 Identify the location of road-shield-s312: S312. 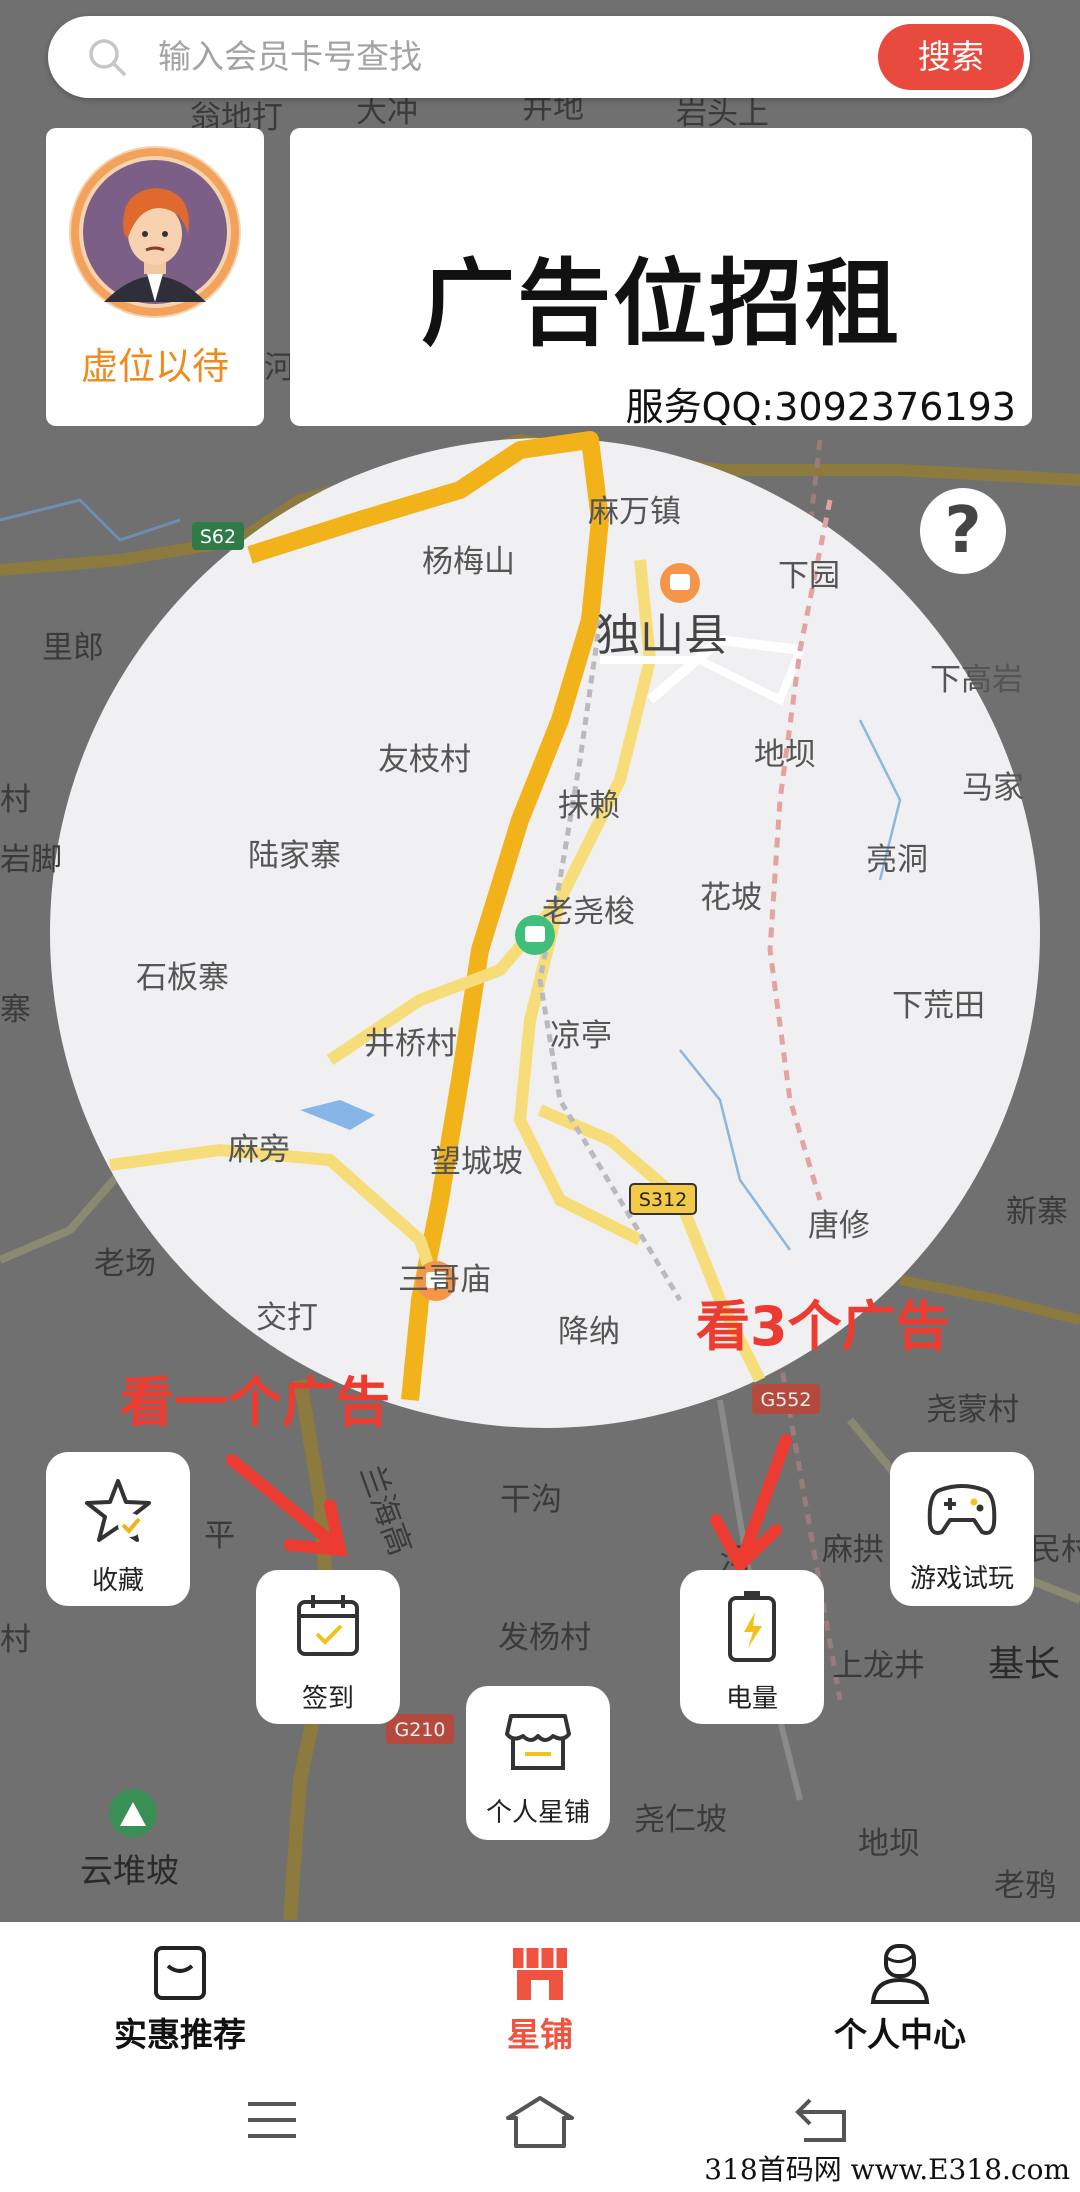
(663, 1199).